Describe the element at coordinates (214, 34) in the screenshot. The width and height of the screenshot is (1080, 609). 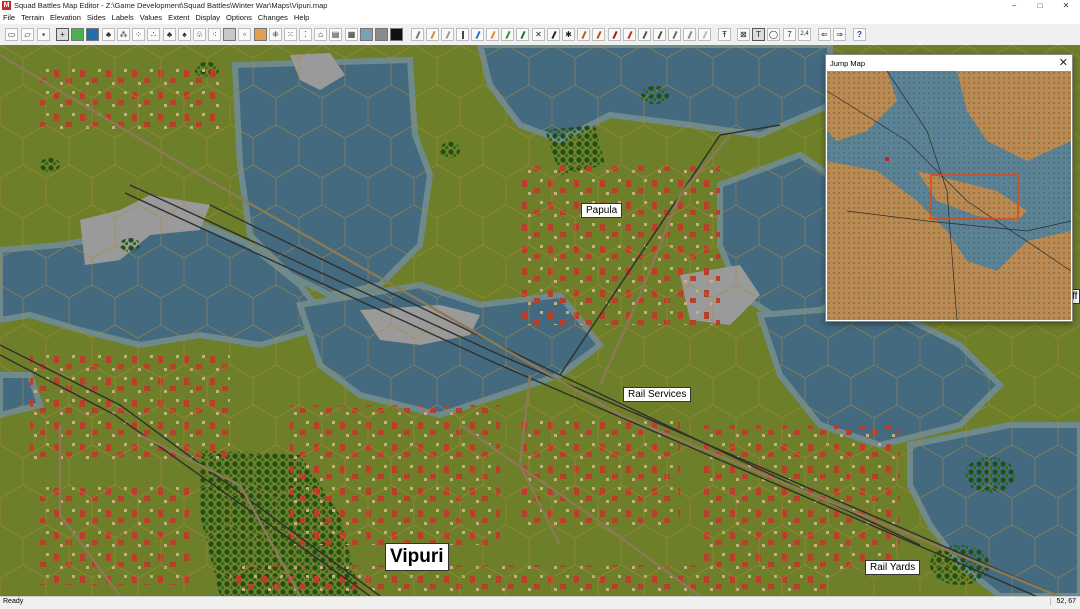
I see `light-woods-icon: ⁖` at that location.